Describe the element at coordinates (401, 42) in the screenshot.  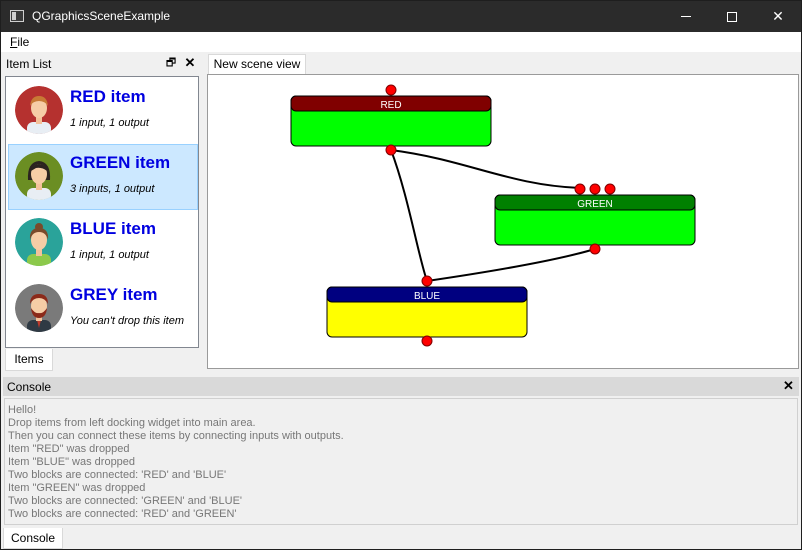
I see `menu-bar: File` at that location.